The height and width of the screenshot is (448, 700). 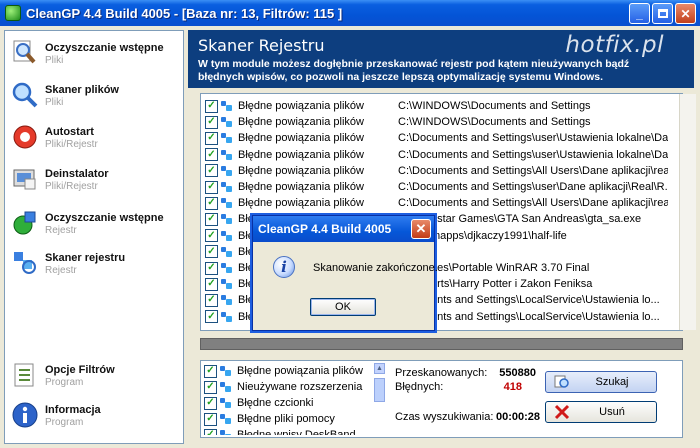 I want to click on search-scan-icon, so click(x=562, y=382).